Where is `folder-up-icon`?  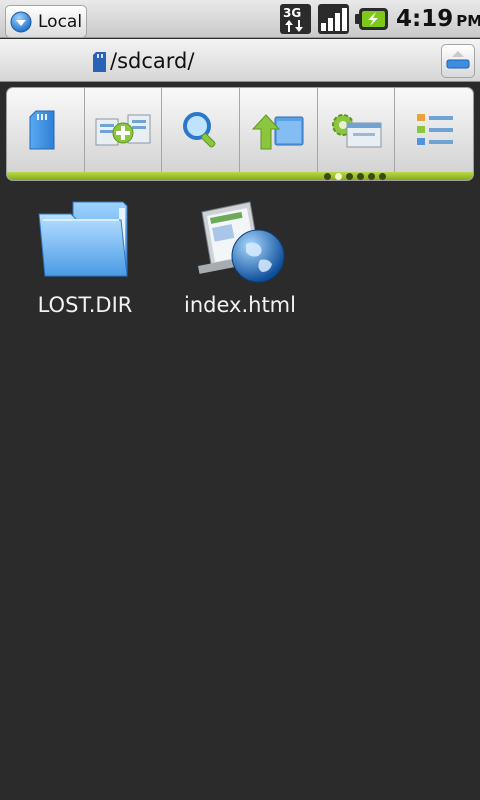
folder-up-icon is located at coordinates (278, 132).